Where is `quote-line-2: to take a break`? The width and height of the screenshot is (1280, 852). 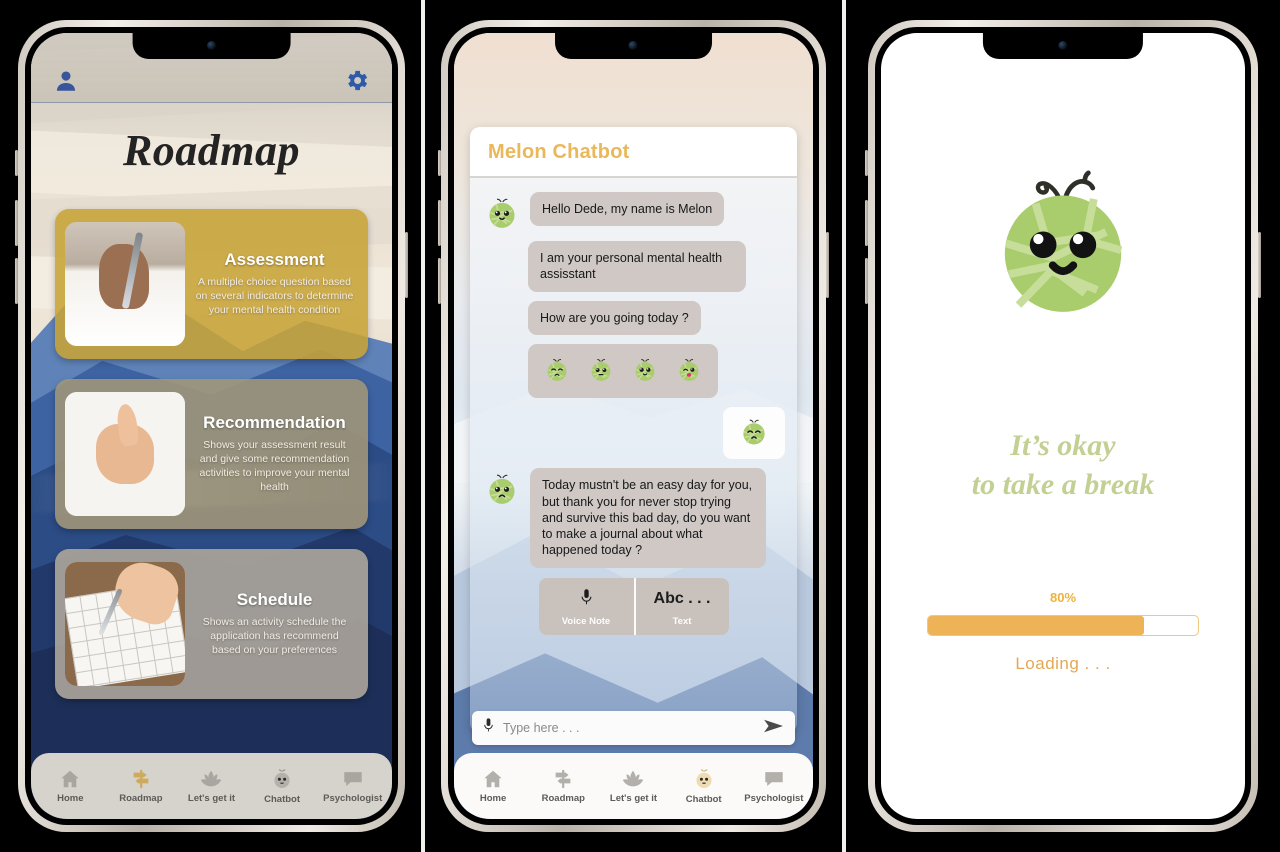
quote-line-2: to take a break is located at coordinates (1063, 484).